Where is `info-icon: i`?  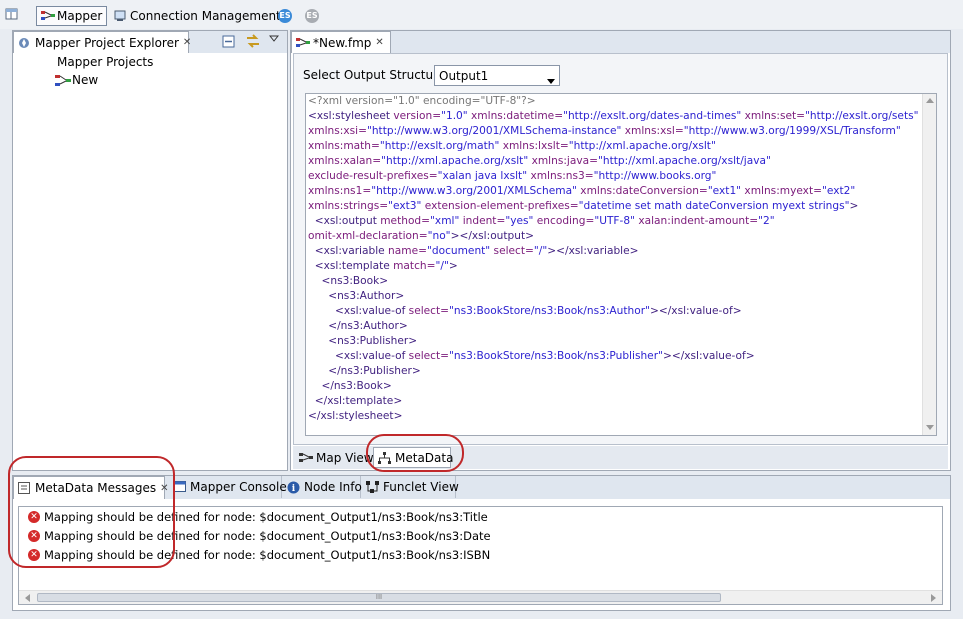 info-icon: i is located at coordinates (293, 487).